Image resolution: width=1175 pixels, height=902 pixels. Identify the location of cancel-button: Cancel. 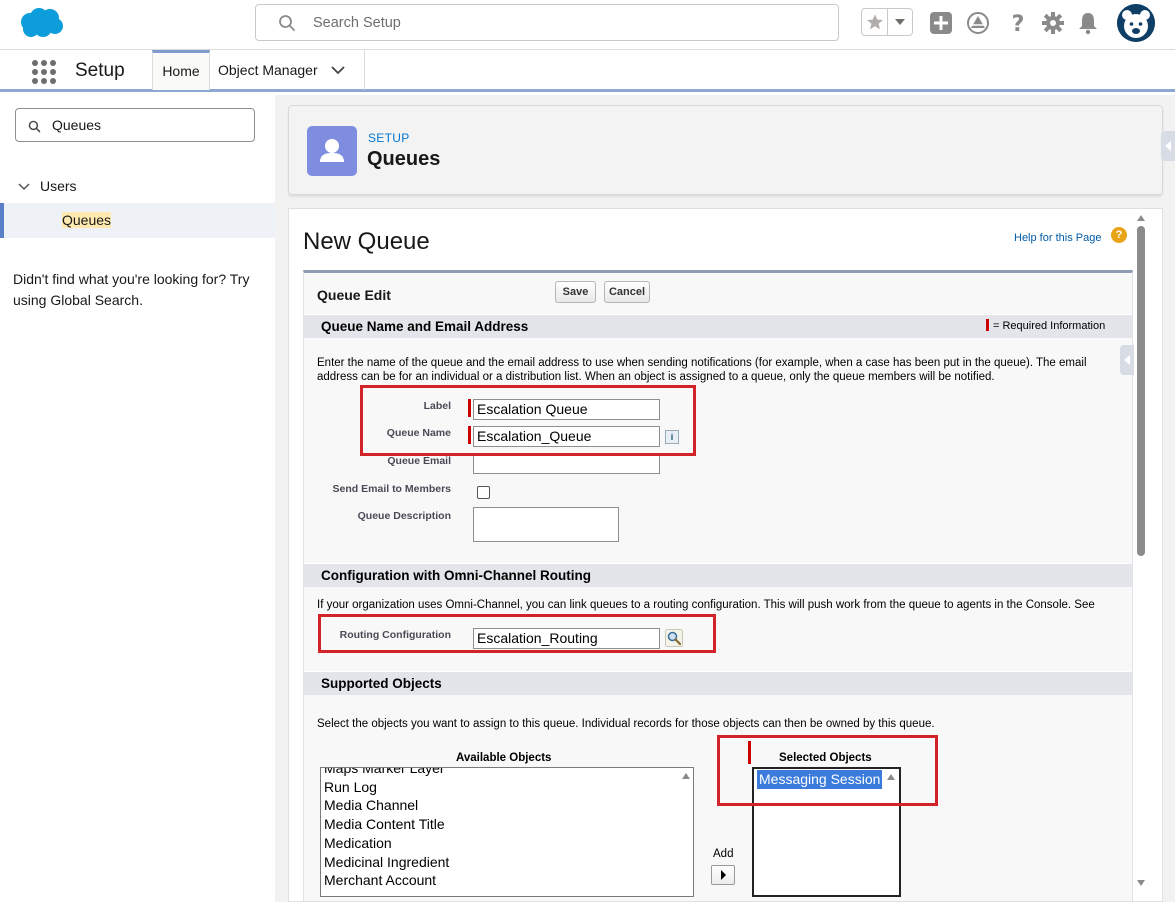
(627, 292).